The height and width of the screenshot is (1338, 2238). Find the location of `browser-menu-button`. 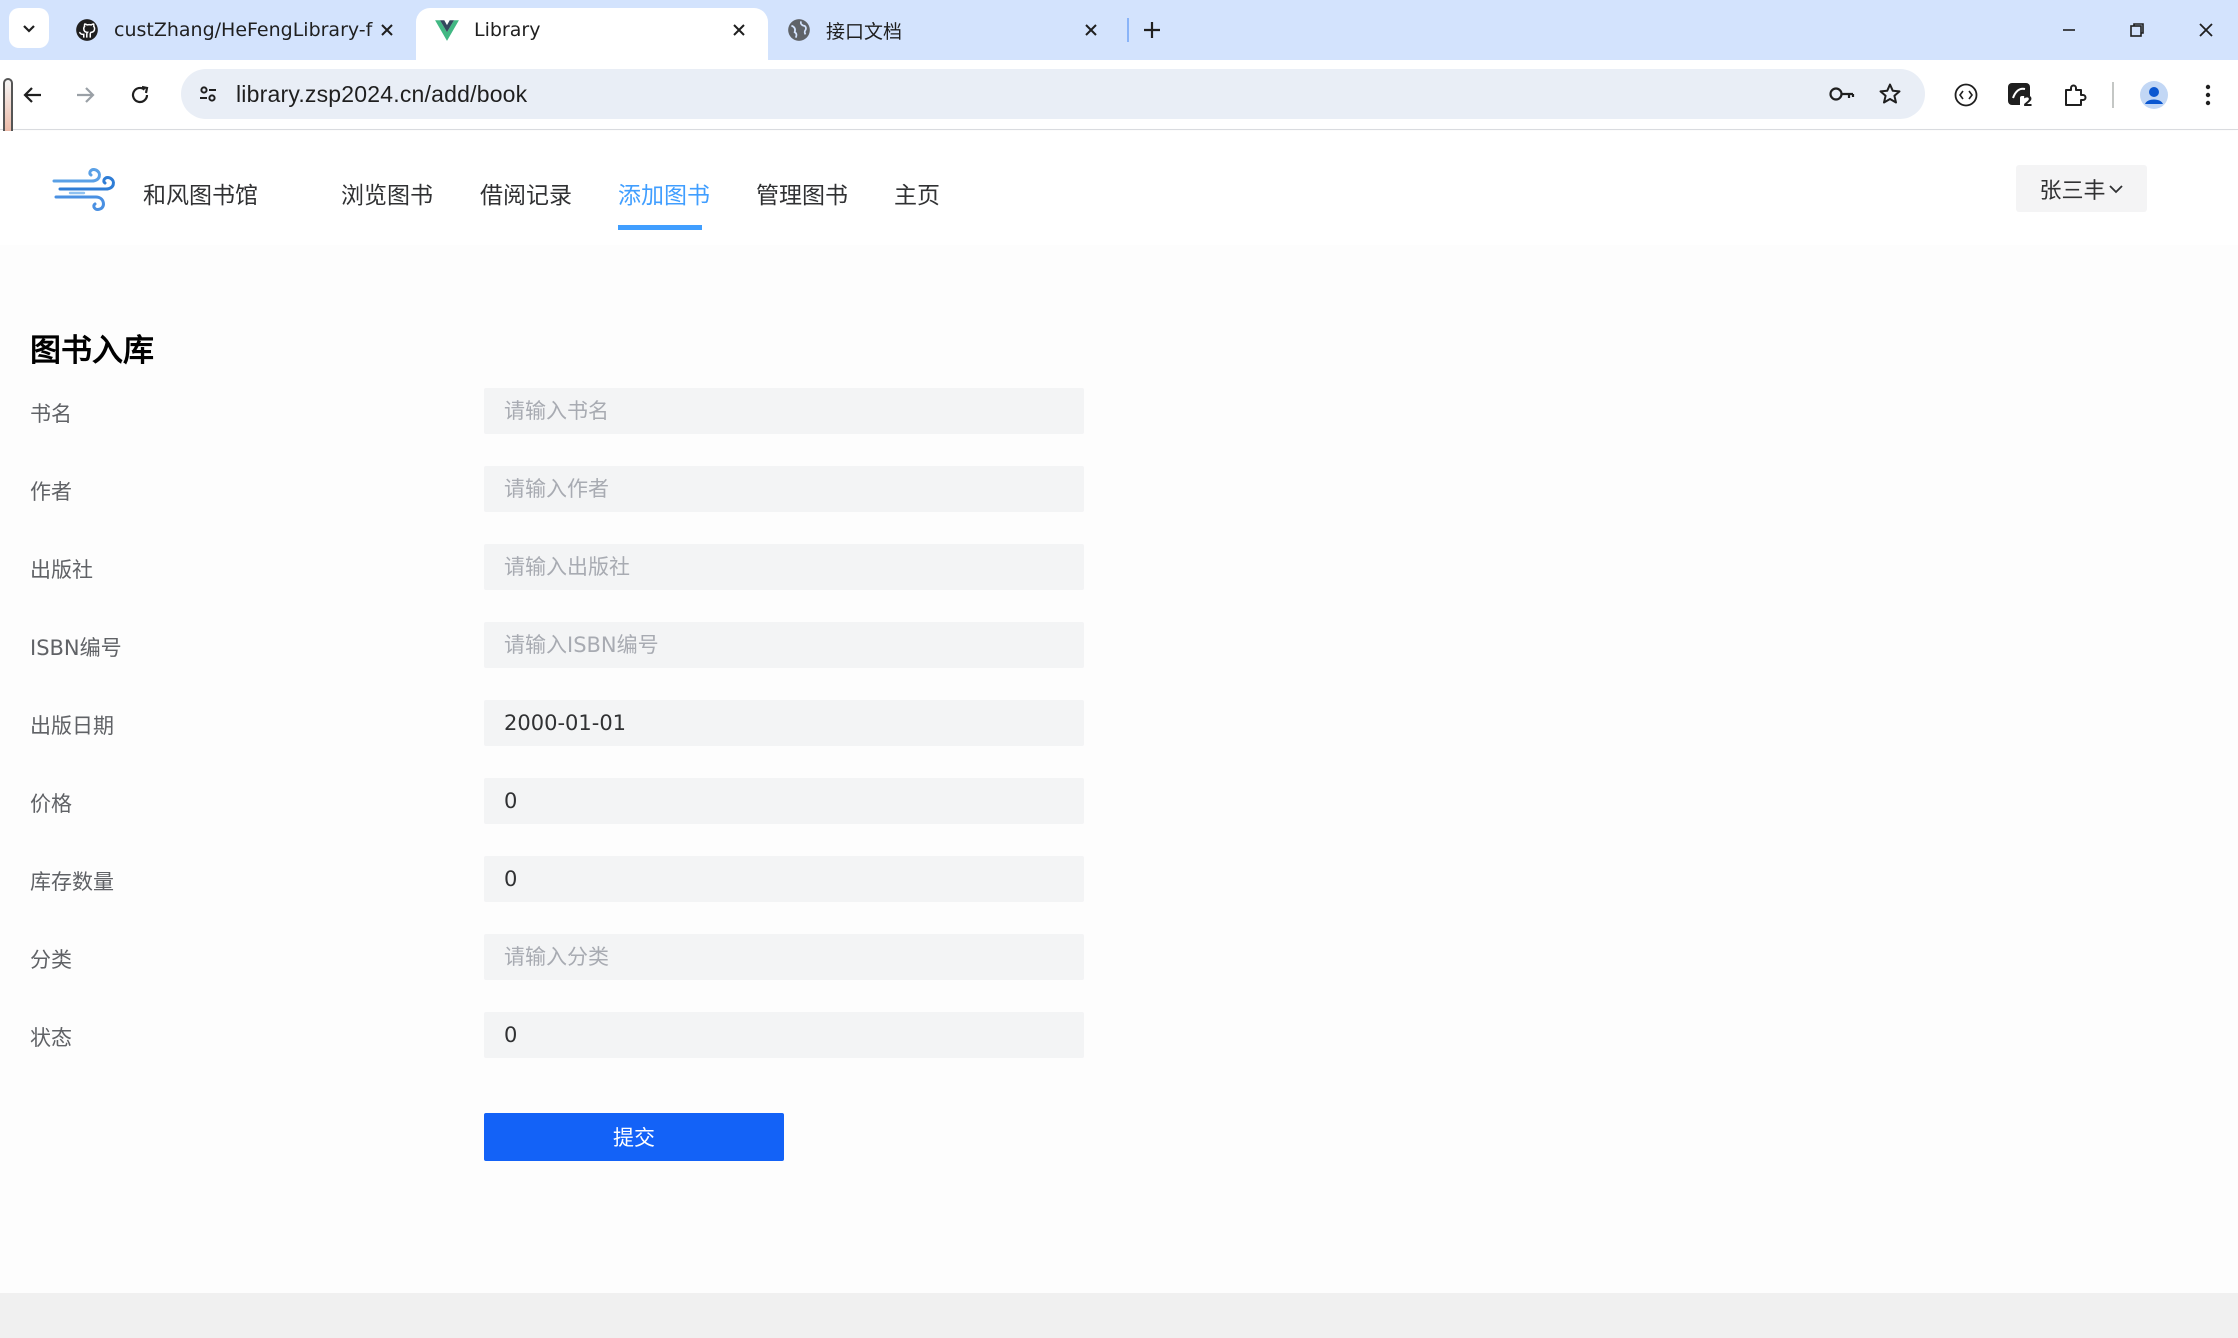

browser-menu-button is located at coordinates (2208, 95).